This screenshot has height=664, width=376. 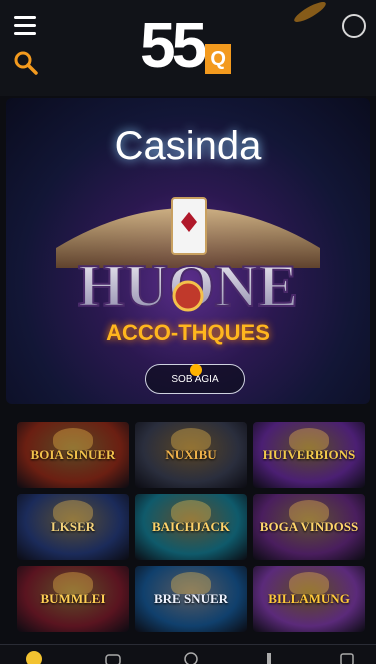 What do you see at coordinates (310, 12) in the screenshot?
I see `coin-decoration-icon` at bounding box center [310, 12].